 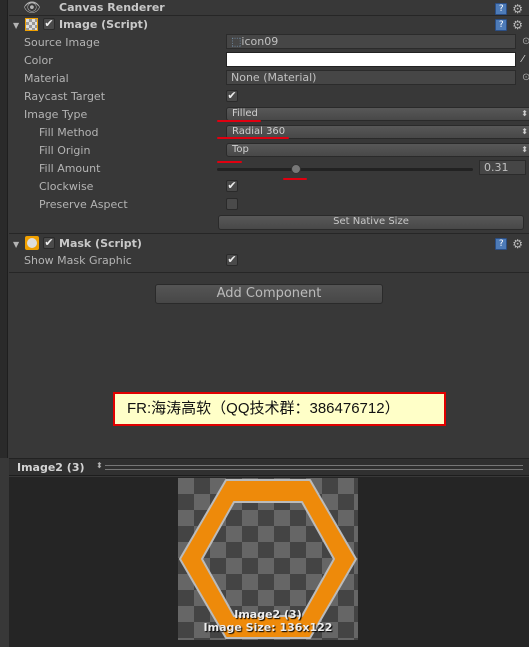 I want to click on field-label: Clockwise, so click(x=66, y=186).